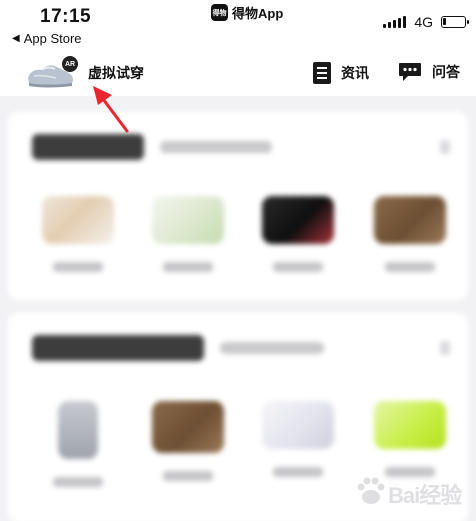 This screenshot has height=521, width=476. Describe the element at coordinates (52, 38) in the screenshot. I see `back-label: App Store` at that location.